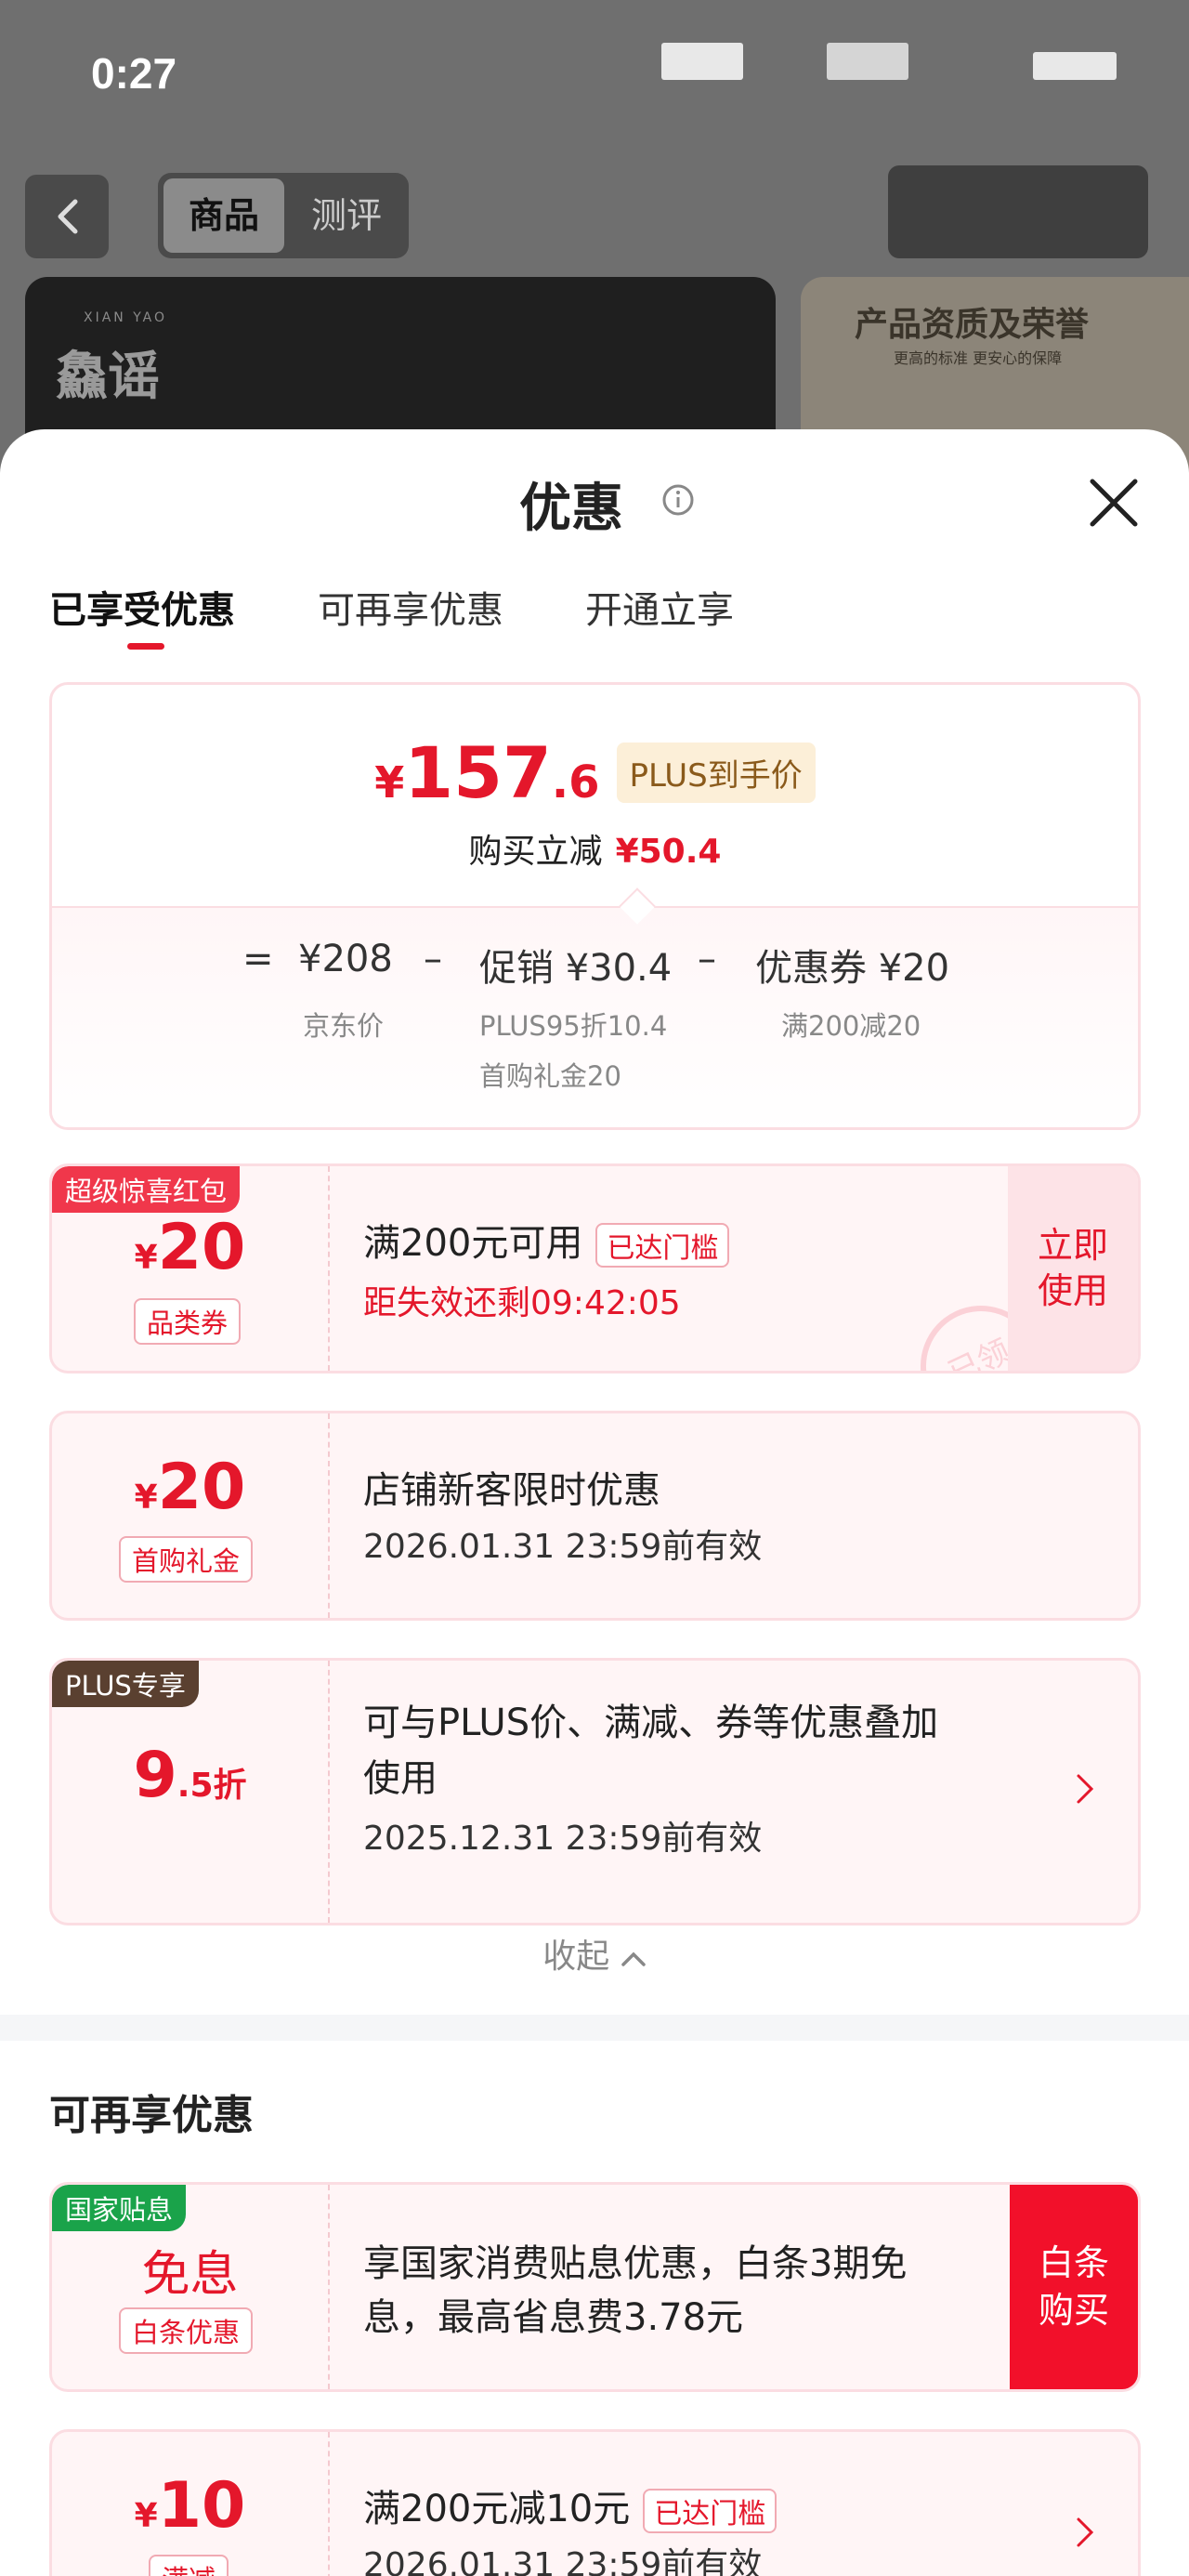  What do you see at coordinates (716, 773) in the screenshot?
I see `plus-price-tag: PLUS到手价` at bounding box center [716, 773].